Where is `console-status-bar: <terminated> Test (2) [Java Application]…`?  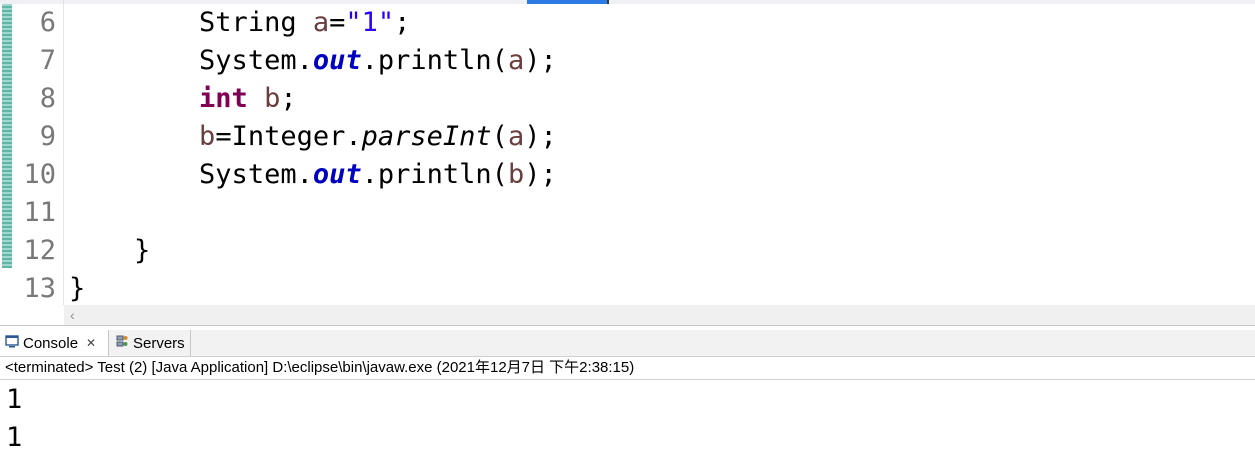
console-status-bar: <terminated> Test (2) [Java Application]… is located at coordinates (627, 368).